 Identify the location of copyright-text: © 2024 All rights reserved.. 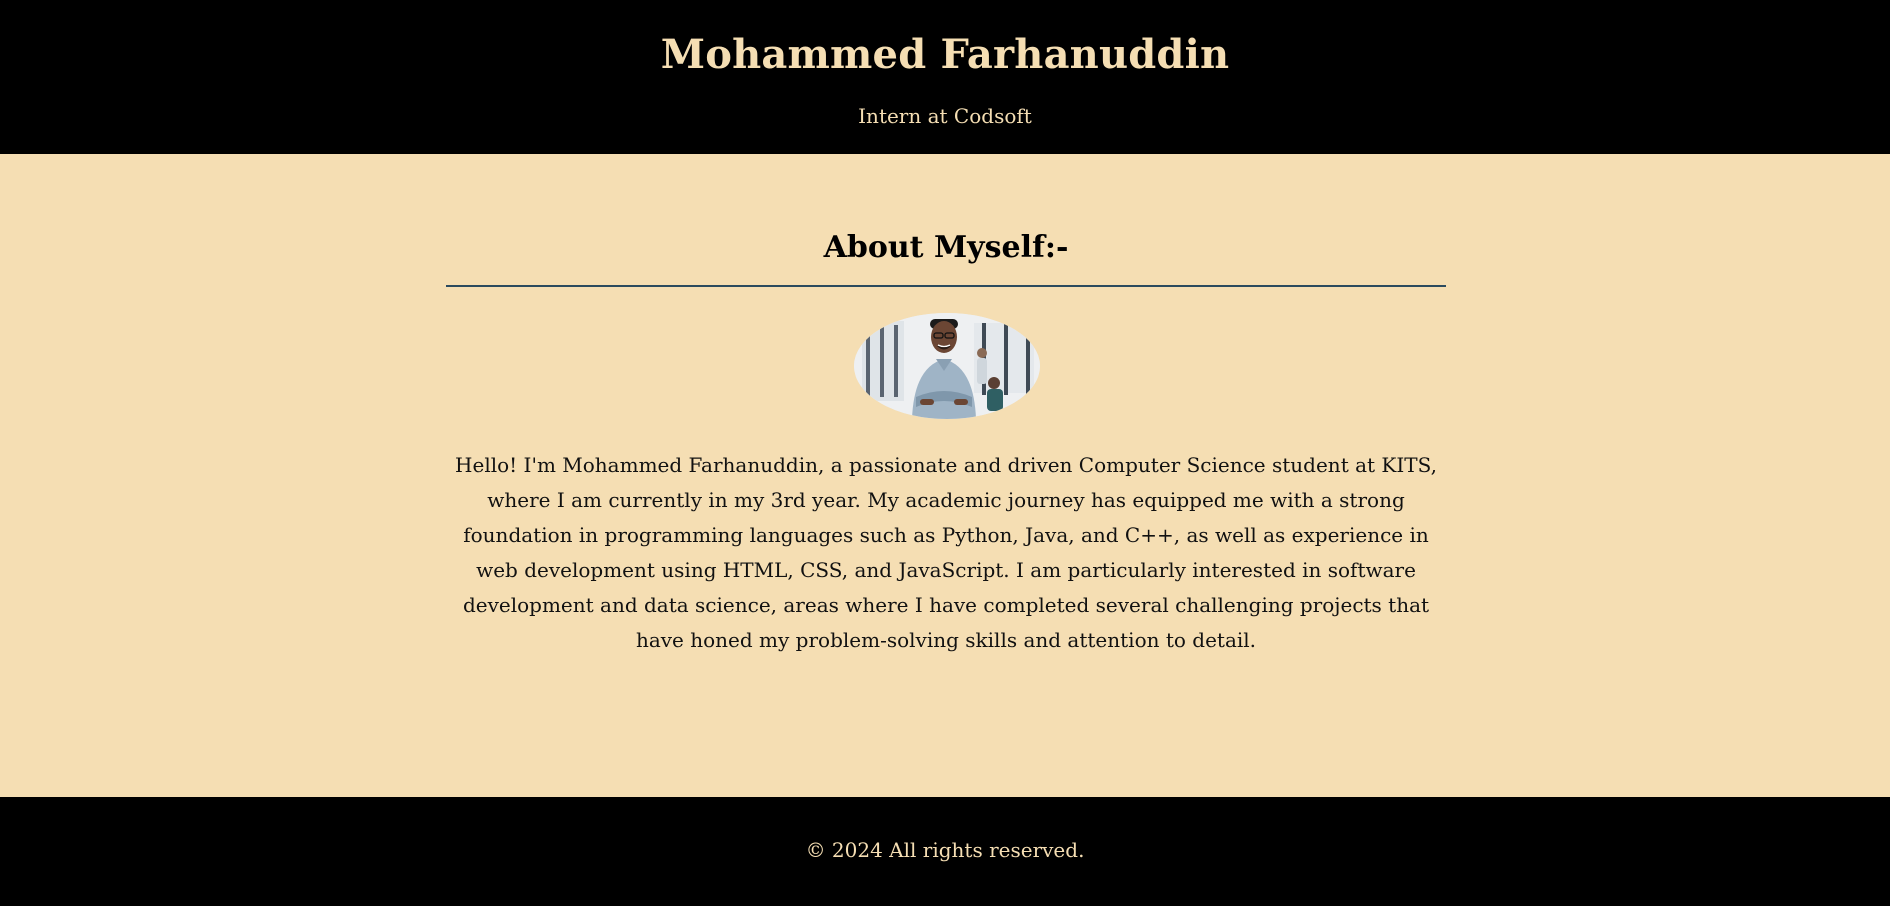
(945, 850).